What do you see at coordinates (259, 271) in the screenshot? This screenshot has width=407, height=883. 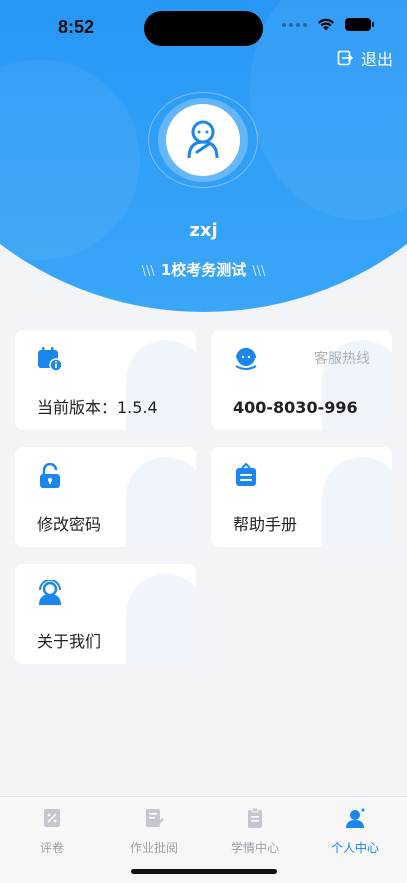 I see `decorative-slash-right: \\\` at bounding box center [259, 271].